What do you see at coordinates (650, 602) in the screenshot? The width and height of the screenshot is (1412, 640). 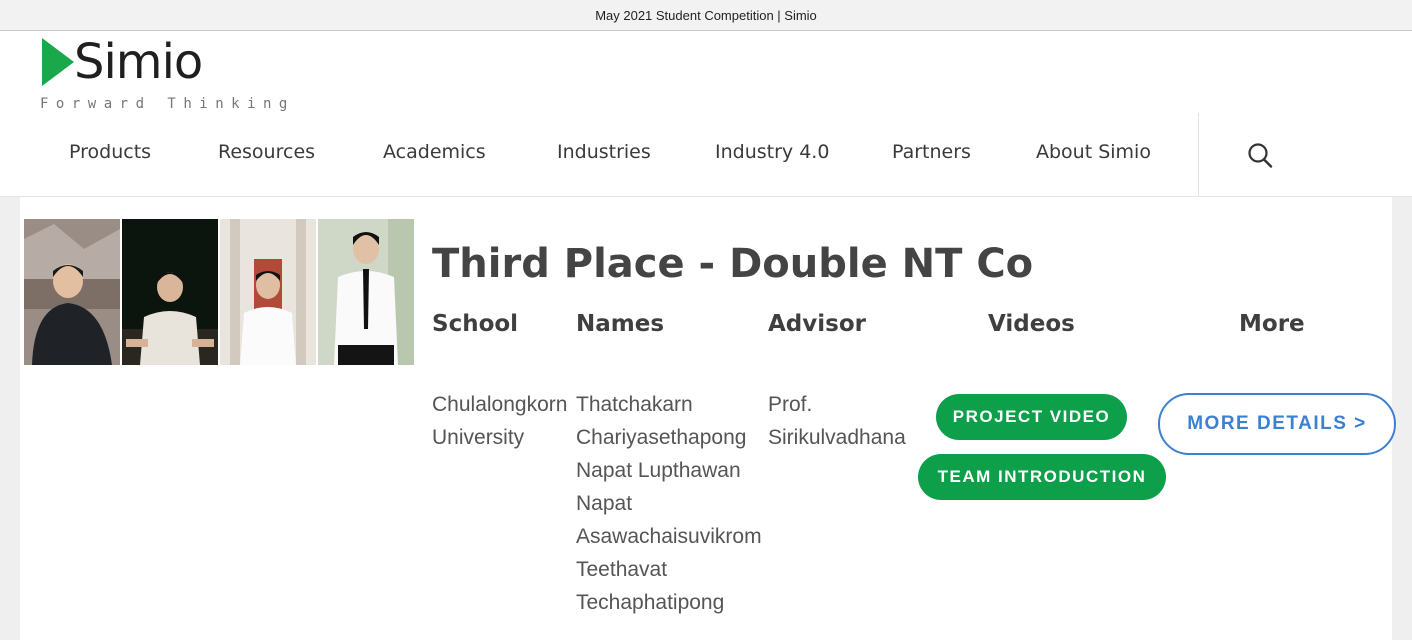 I see `names-line: Techaphatipong` at bounding box center [650, 602].